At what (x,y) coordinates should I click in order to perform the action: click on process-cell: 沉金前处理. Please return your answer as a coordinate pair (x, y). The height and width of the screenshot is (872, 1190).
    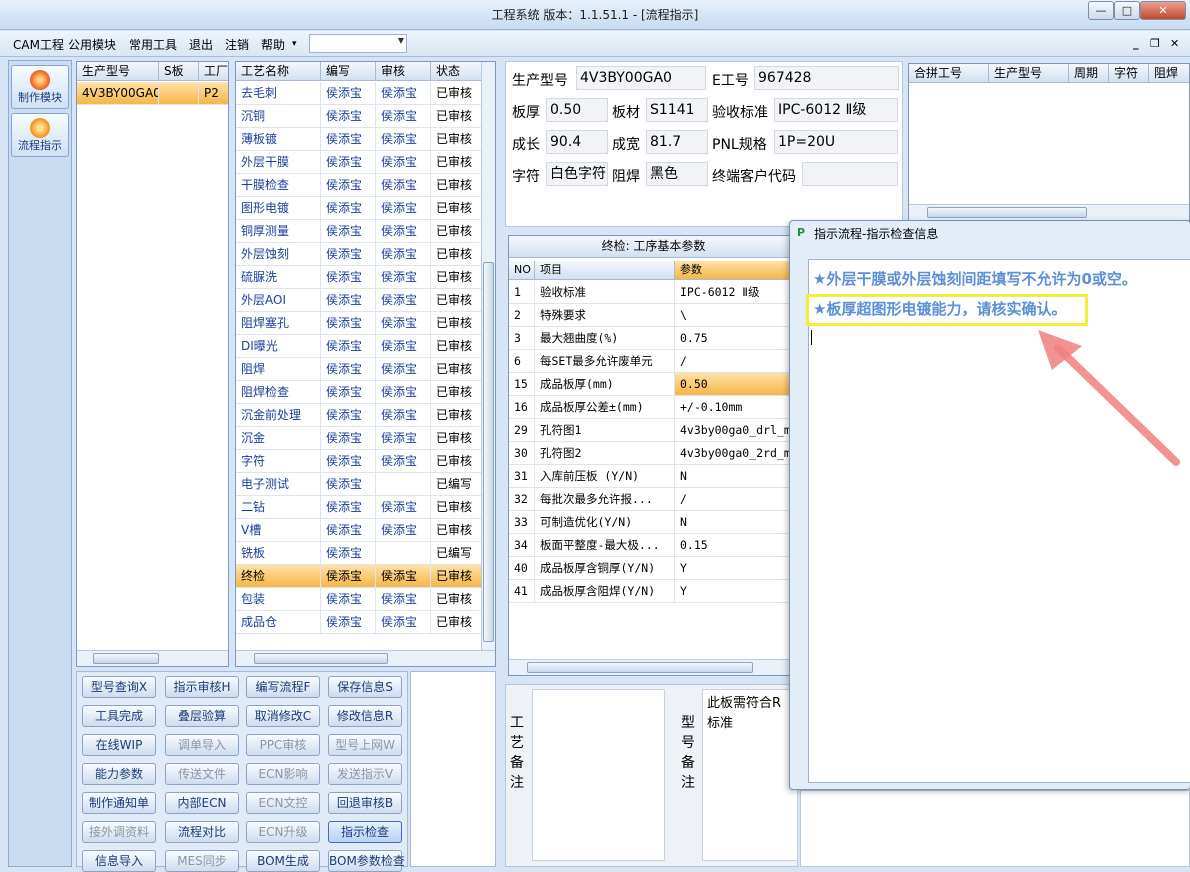
    Looking at the image, I should click on (278, 415).